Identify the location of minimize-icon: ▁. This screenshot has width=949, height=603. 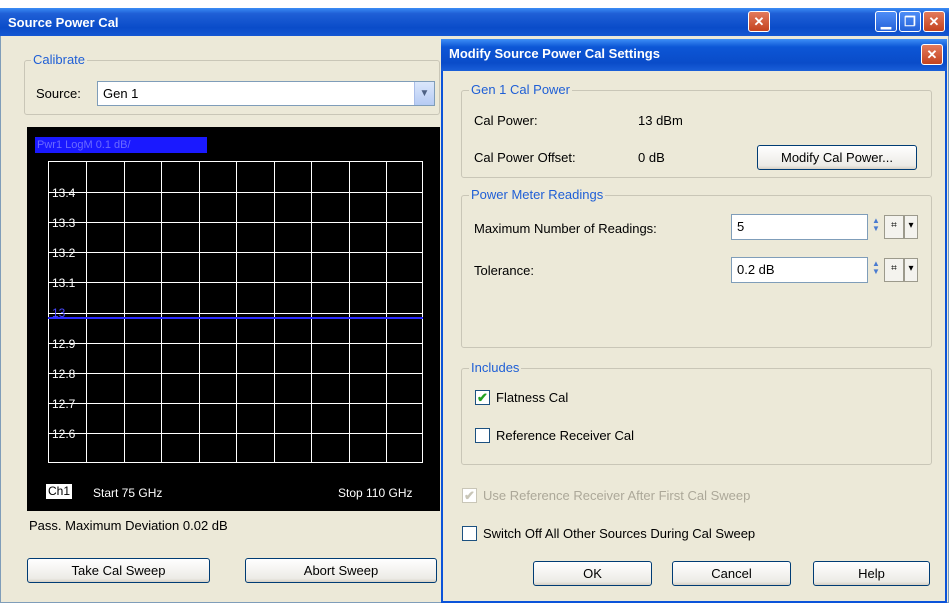
(886, 21).